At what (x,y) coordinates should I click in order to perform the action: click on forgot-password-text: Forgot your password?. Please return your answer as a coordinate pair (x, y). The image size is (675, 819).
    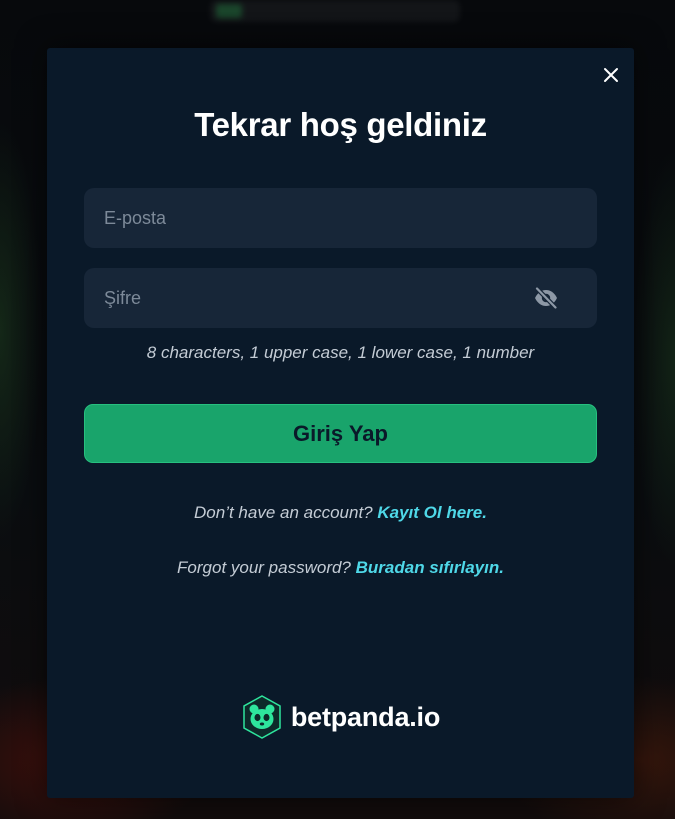
    Looking at the image, I should click on (266, 567).